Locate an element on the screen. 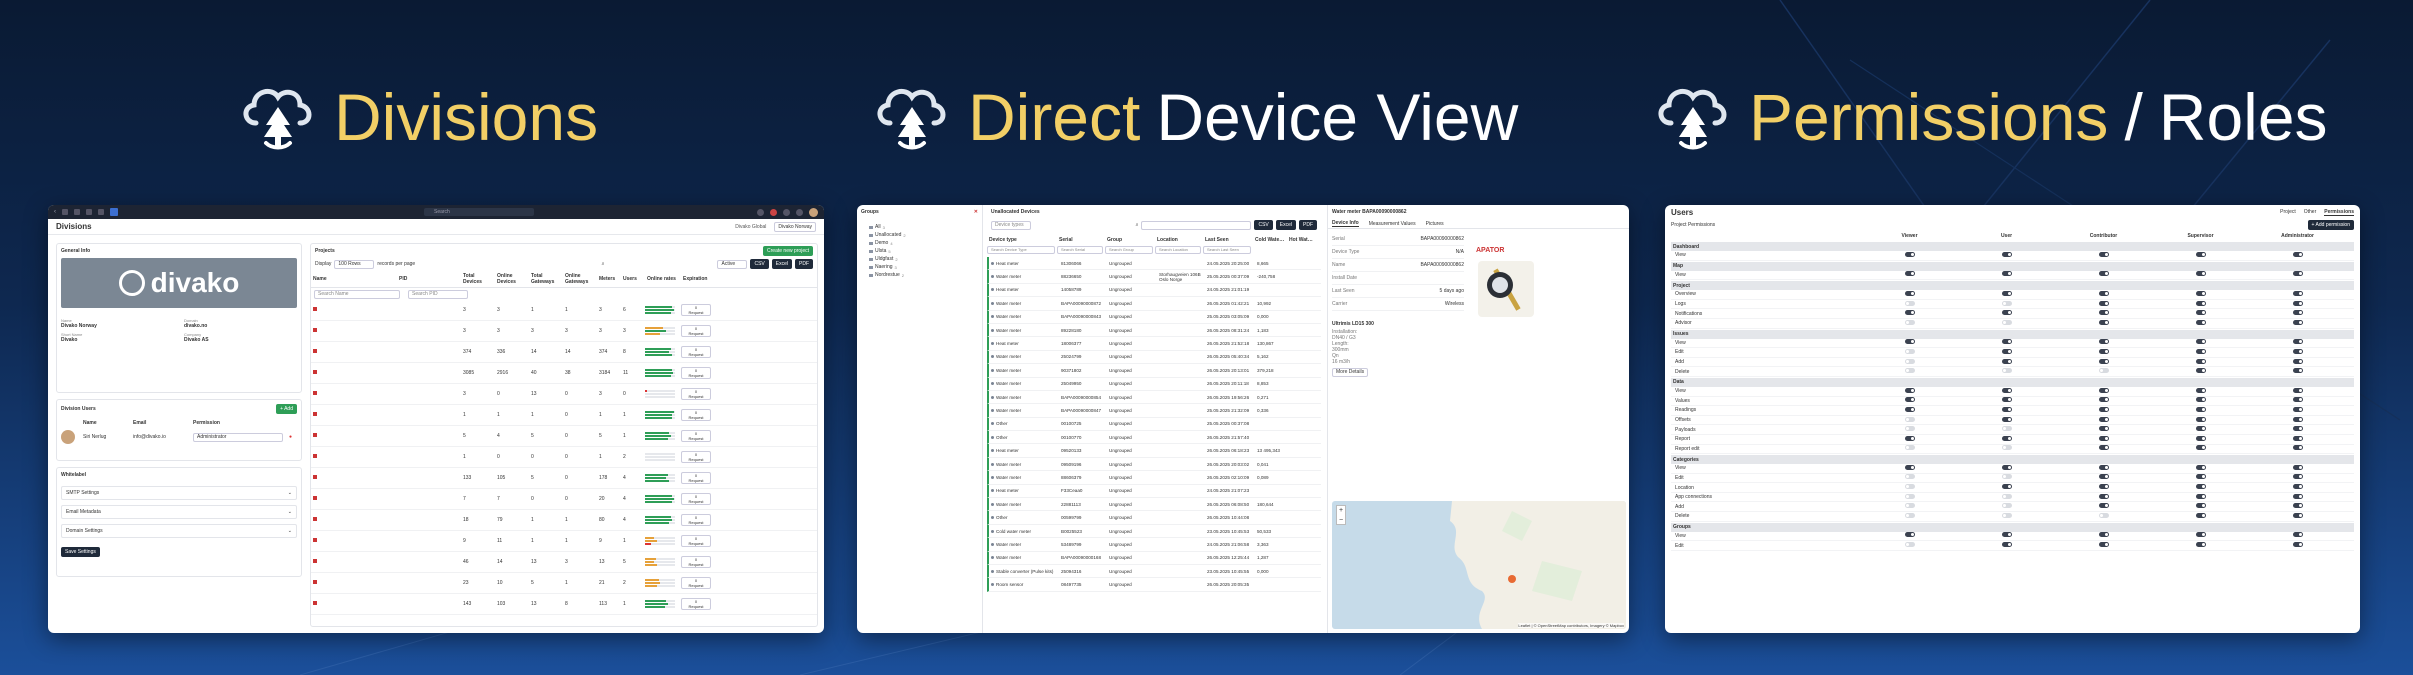 This screenshot has width=2413, height=675. device-types-select: Device types is located at coordinates (1011, 225).